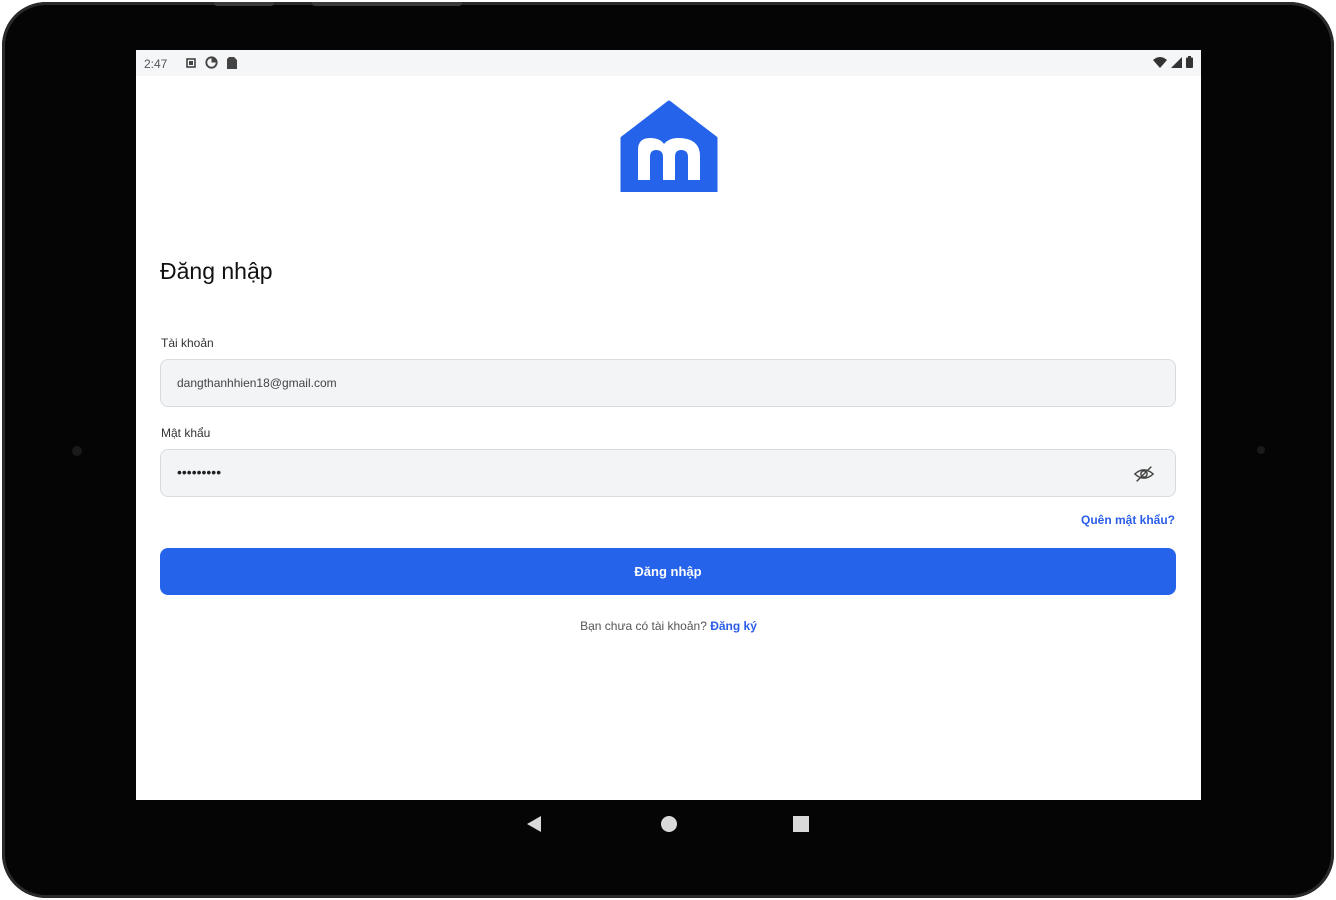 The image size is (1336, 900). I want to click on status-bar: 2:47, so click(668, 63).